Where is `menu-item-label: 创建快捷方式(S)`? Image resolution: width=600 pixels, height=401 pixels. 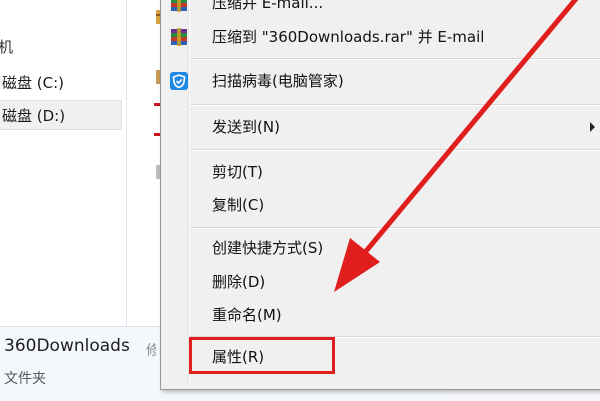 menu-item-label: 创建快捷方式(S) is located at coordinates (268, 248).